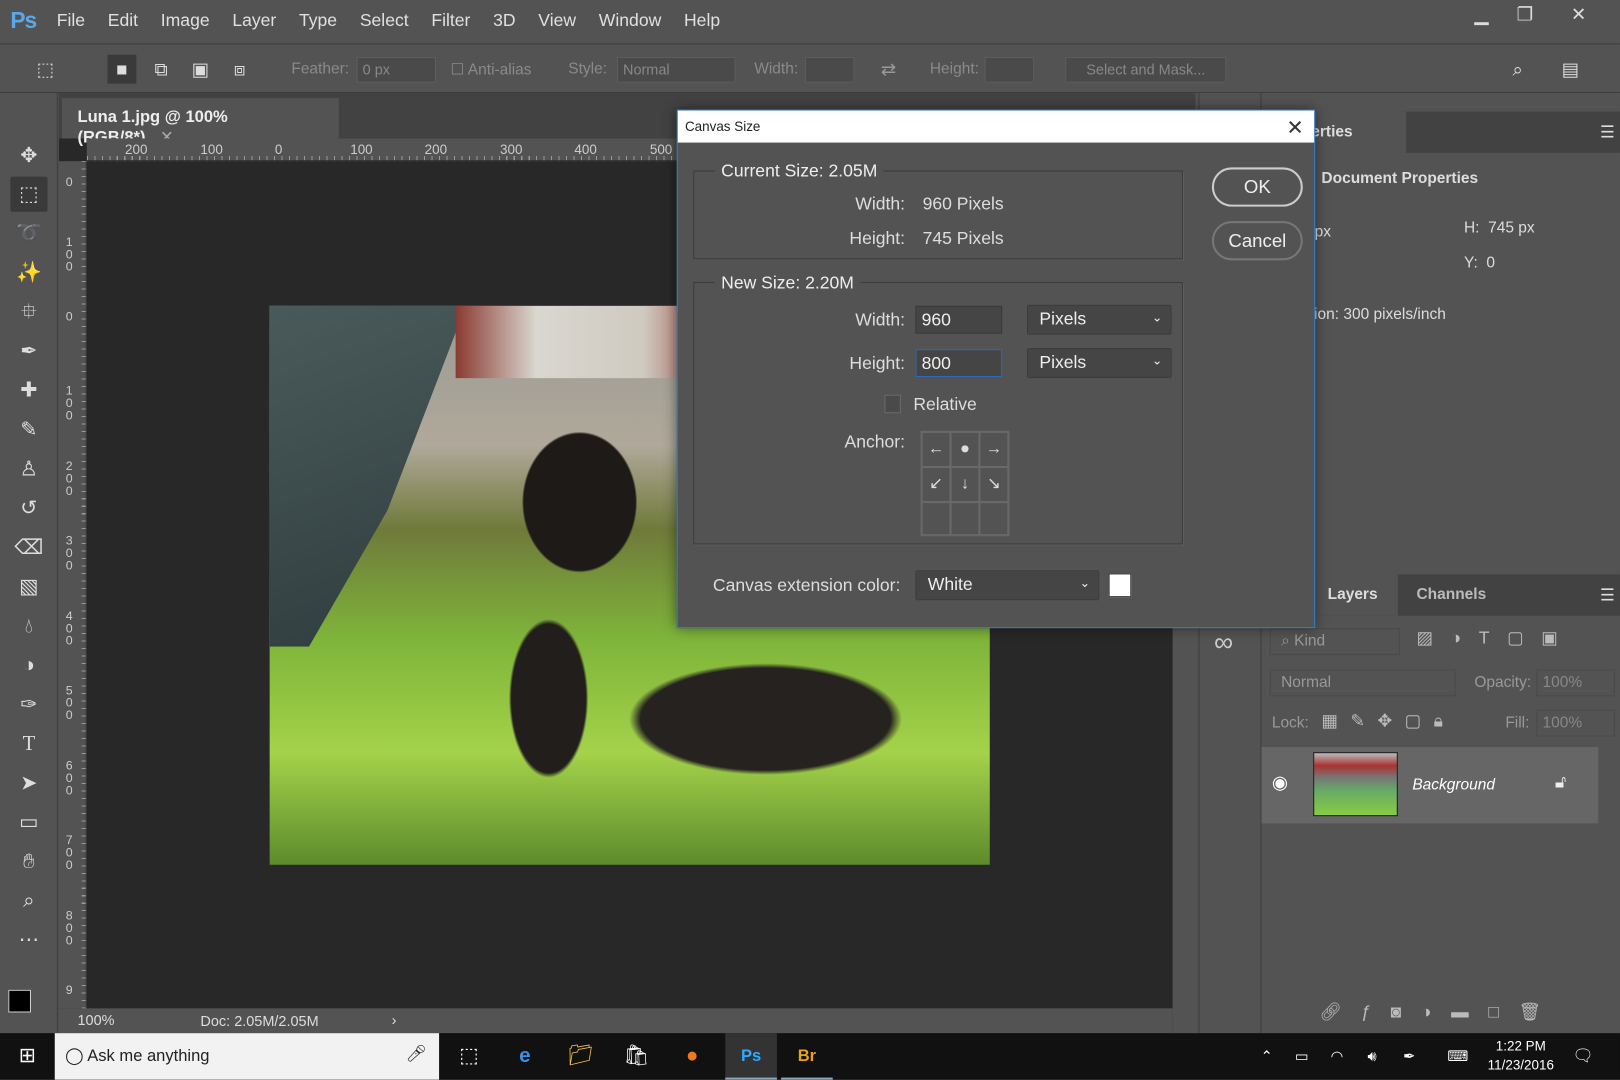 Image resolution: width=1620 pixels, height=1080 pixels. I want to click on foreground-color-swatch, so click(19, 1001).